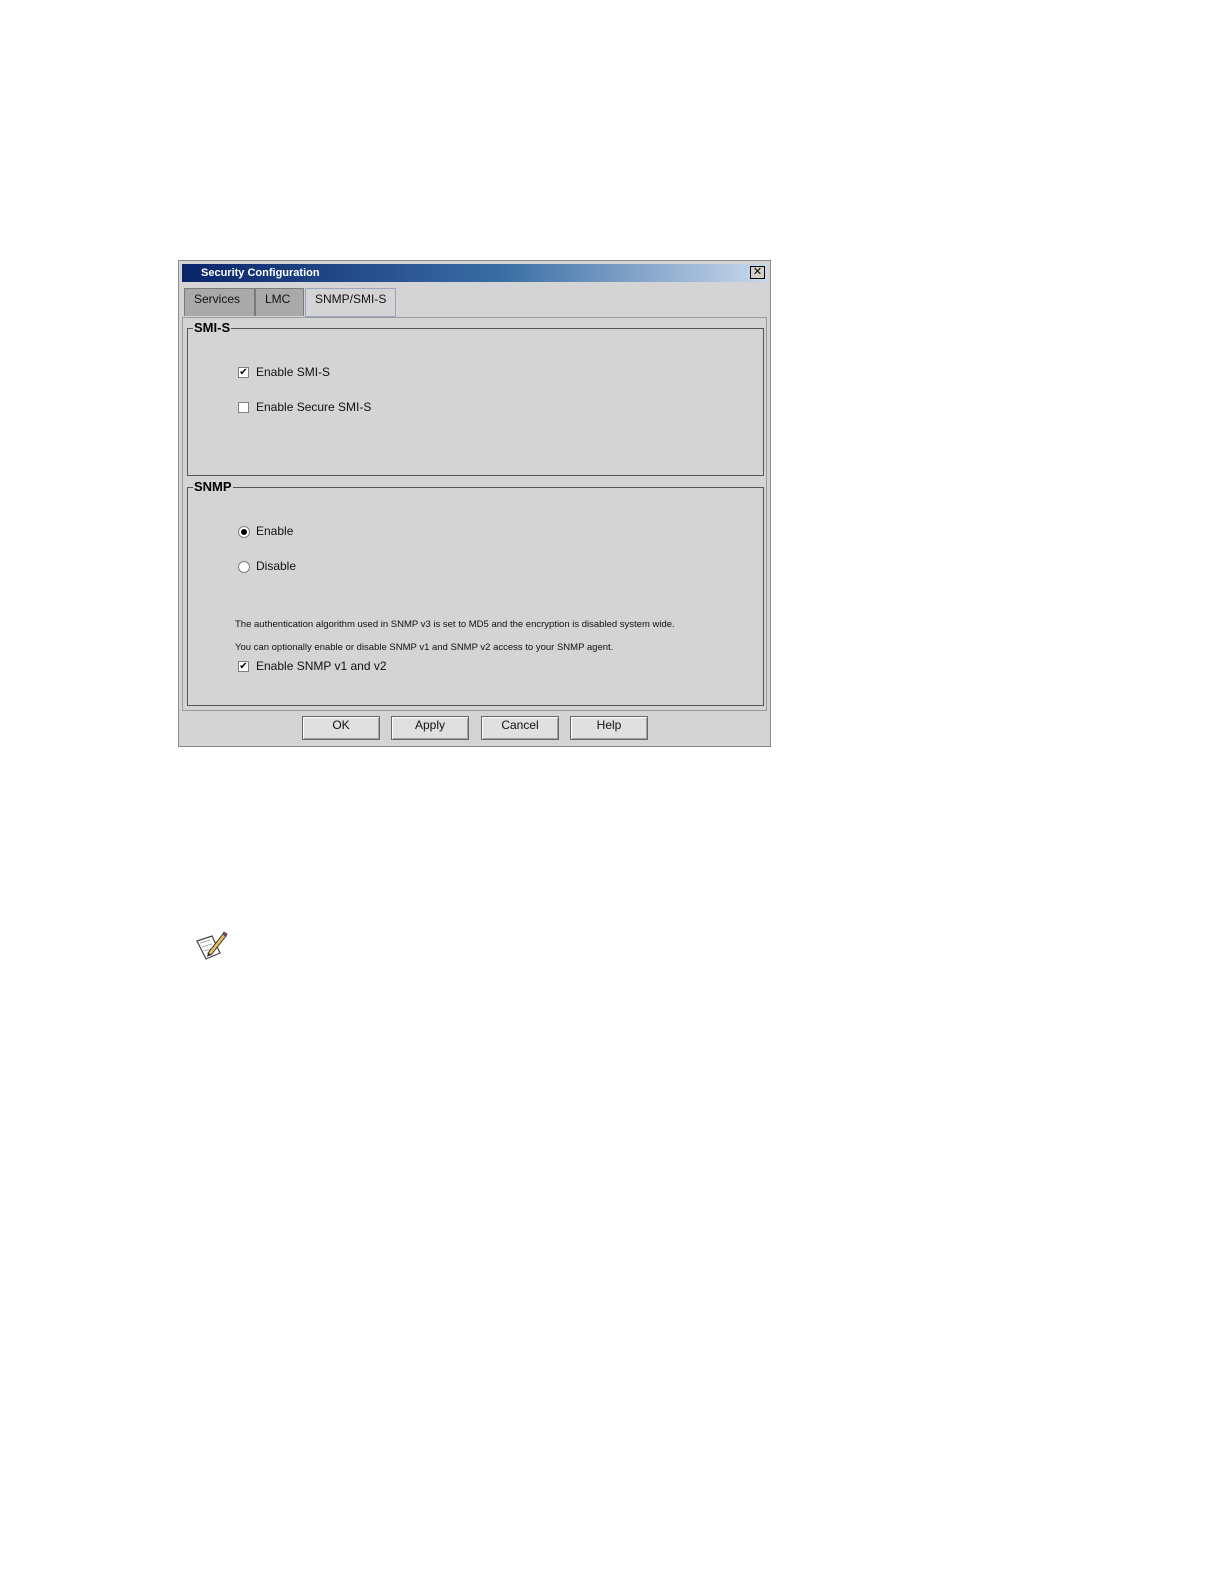 This screenshot has width=1224, height=1584. I want to click on ok-button: OK, so click(341, 728).